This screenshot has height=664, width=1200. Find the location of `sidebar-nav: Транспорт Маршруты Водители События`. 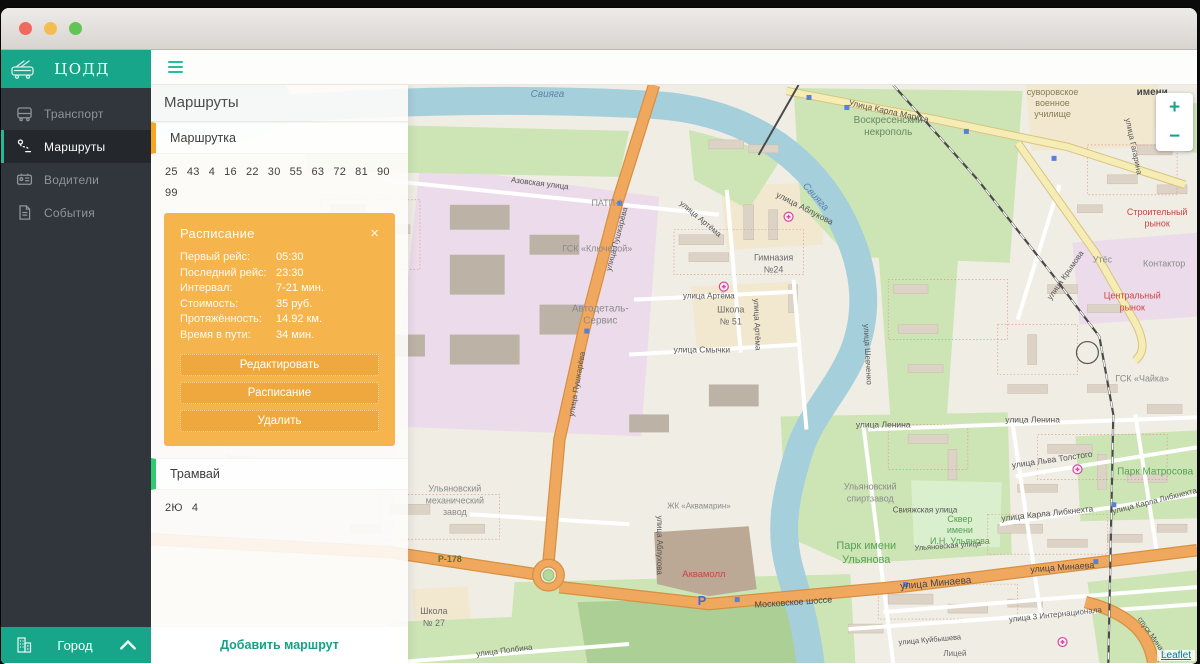

sidebar-nav: Транспорт Маршруты Водители События is located at coordinates (76, 158).